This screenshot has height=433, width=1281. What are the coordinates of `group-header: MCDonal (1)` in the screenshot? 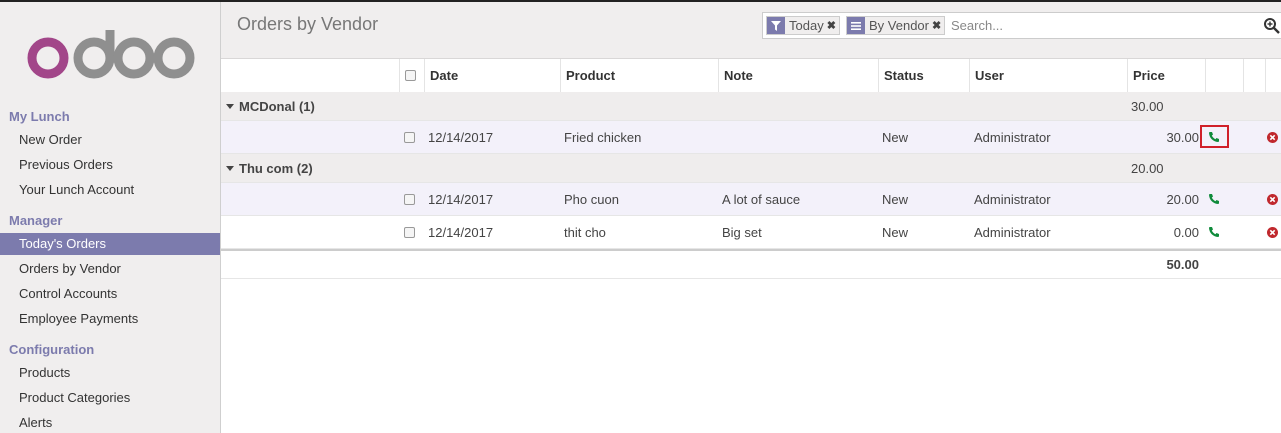 It's located at (268, 106).